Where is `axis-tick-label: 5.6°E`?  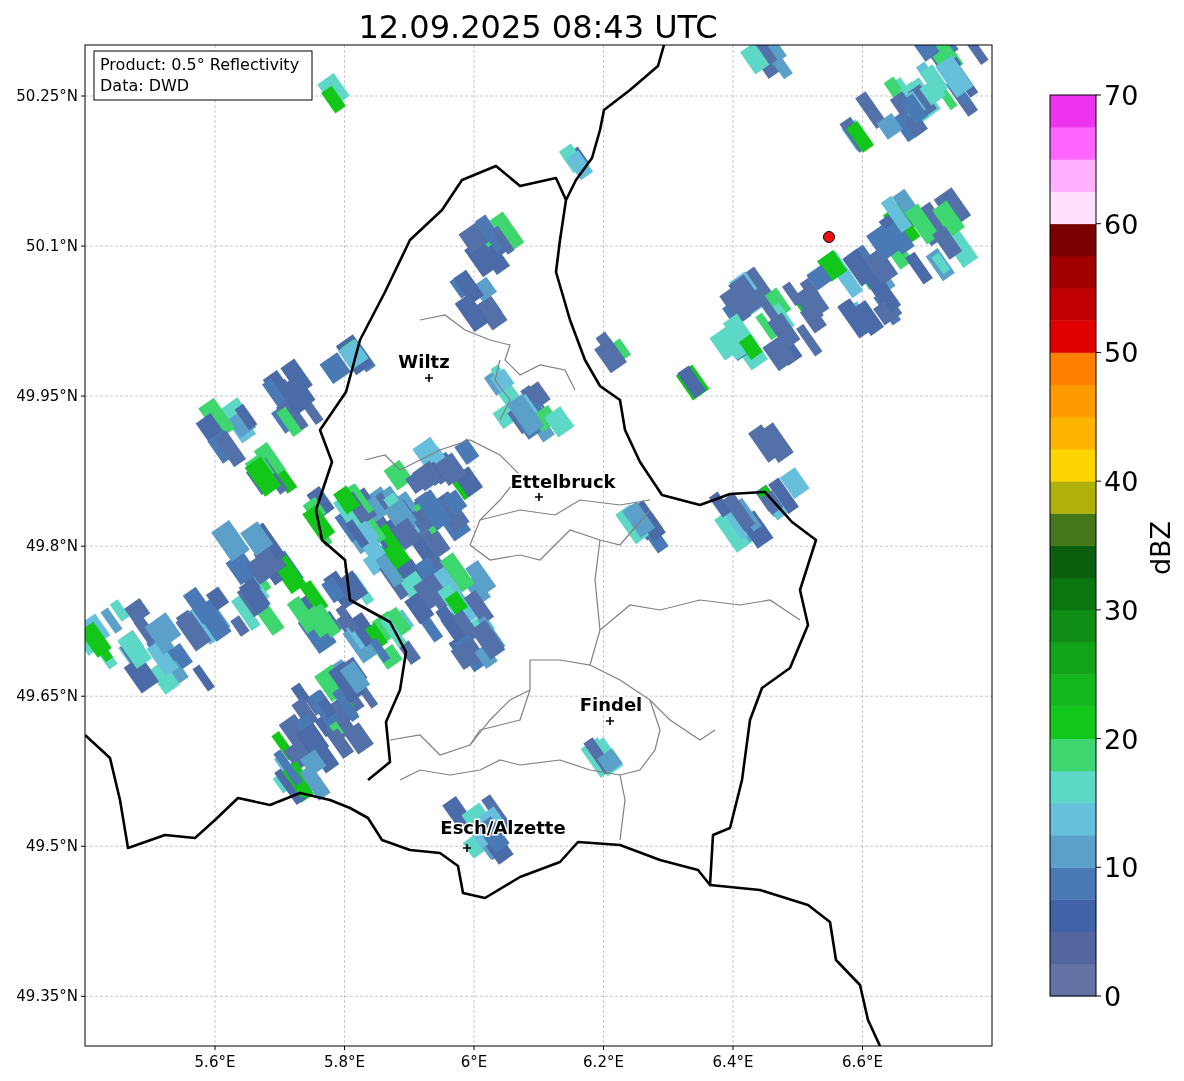
axis-tick-label: 5.6°E is located at coordinates (215, 1062).